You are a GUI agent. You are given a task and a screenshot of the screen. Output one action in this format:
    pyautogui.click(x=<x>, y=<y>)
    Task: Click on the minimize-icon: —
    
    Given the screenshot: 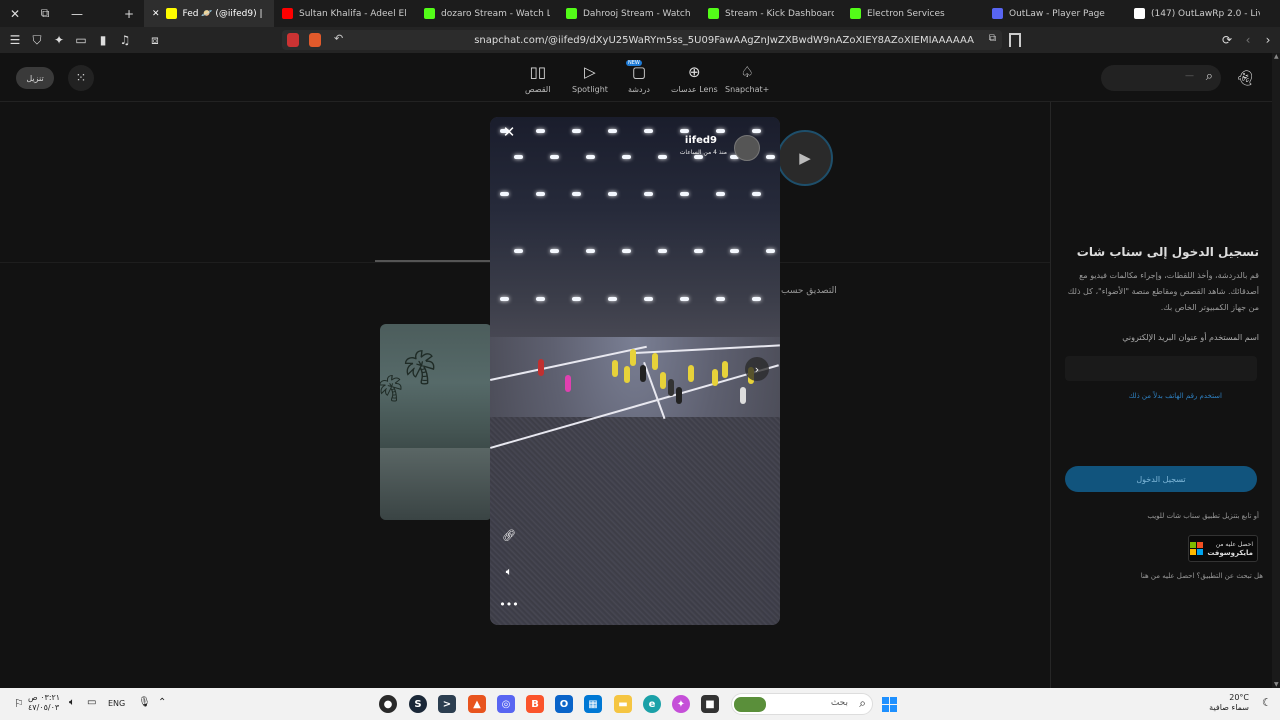 What is the action you would take?
    pyautogui.click(x=77, y=13)
    